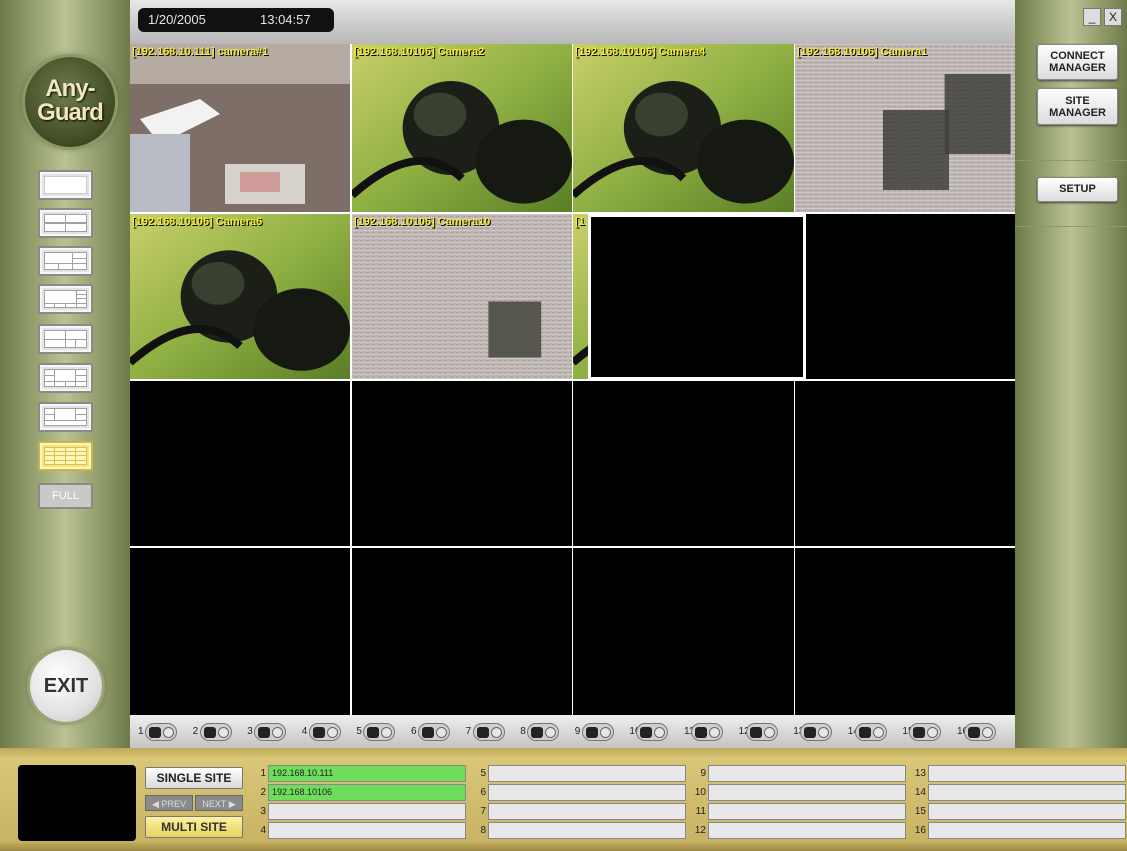 The height and width of the screenshot is (851, 1127). What do you see at coordinates (905, 128) in the screenshot?
I see `camera-view-4: [192.168.10106] Camera1` at bounding box center [905, 128].